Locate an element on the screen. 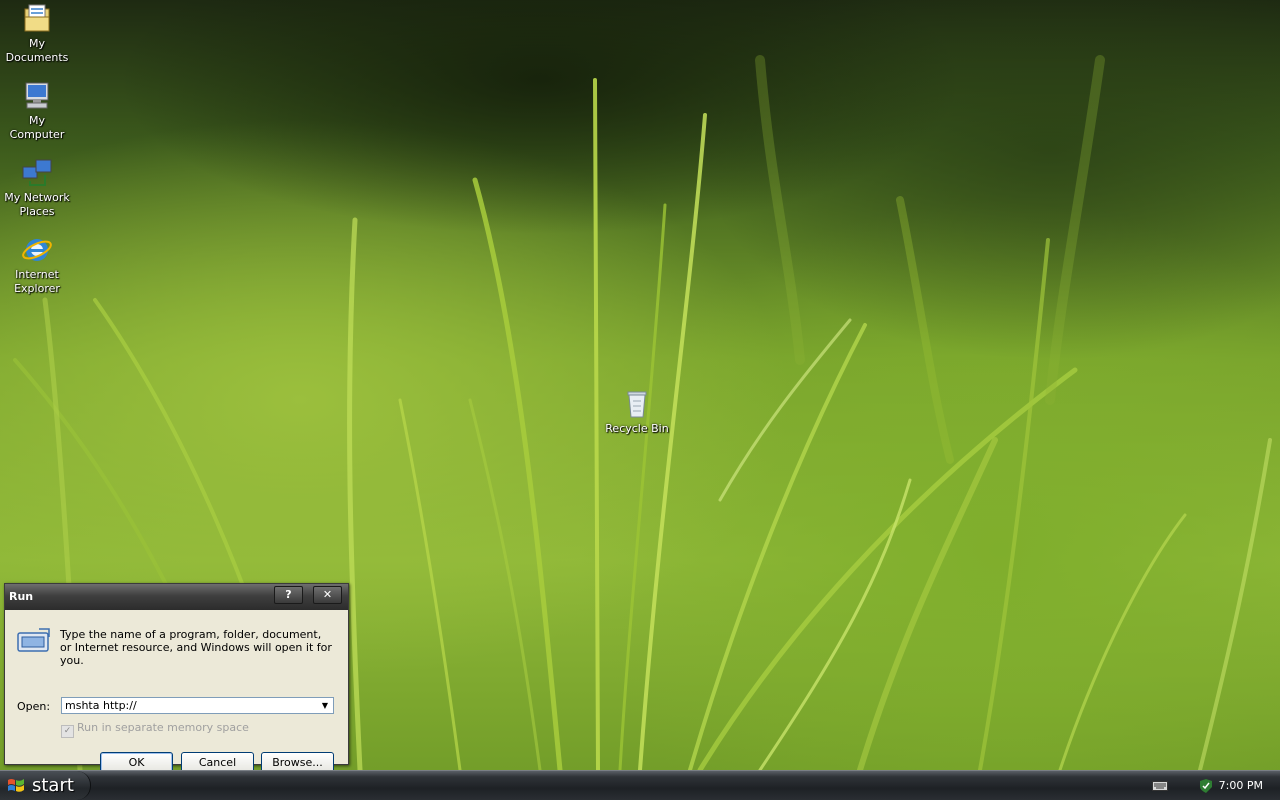  separate-memory-checkbox: ✓ is located at coordinates (67, 731).